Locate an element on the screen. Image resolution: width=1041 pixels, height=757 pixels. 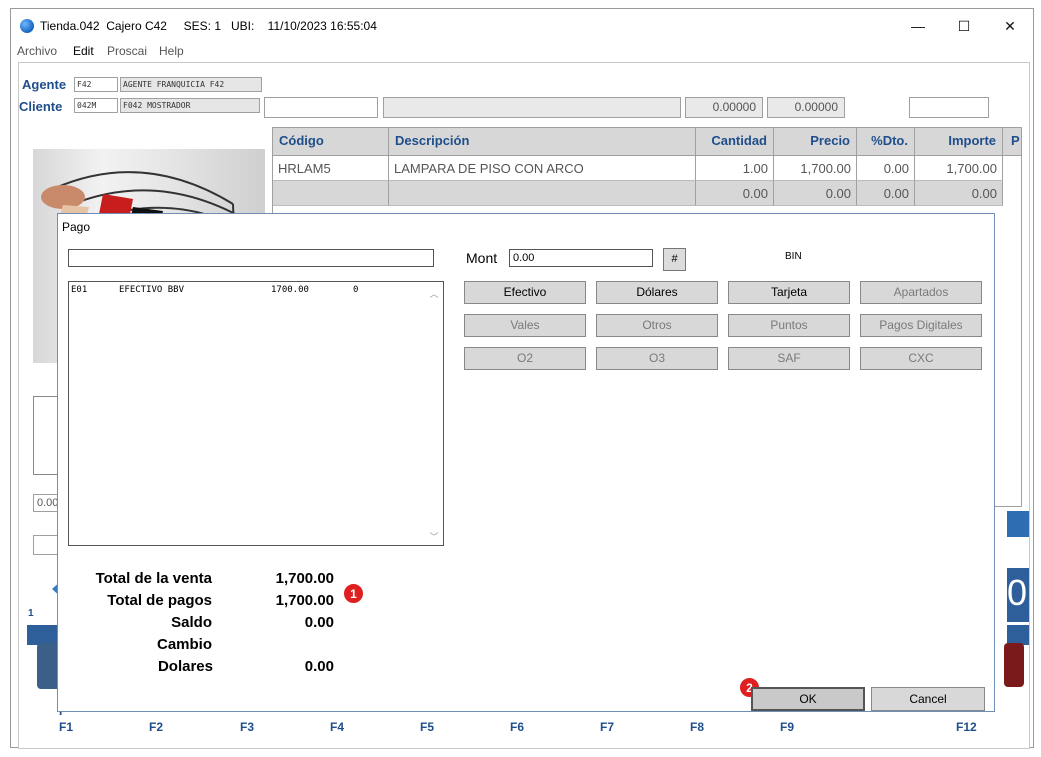
cancel-button: Cancel is located at coordinates (928, 699).